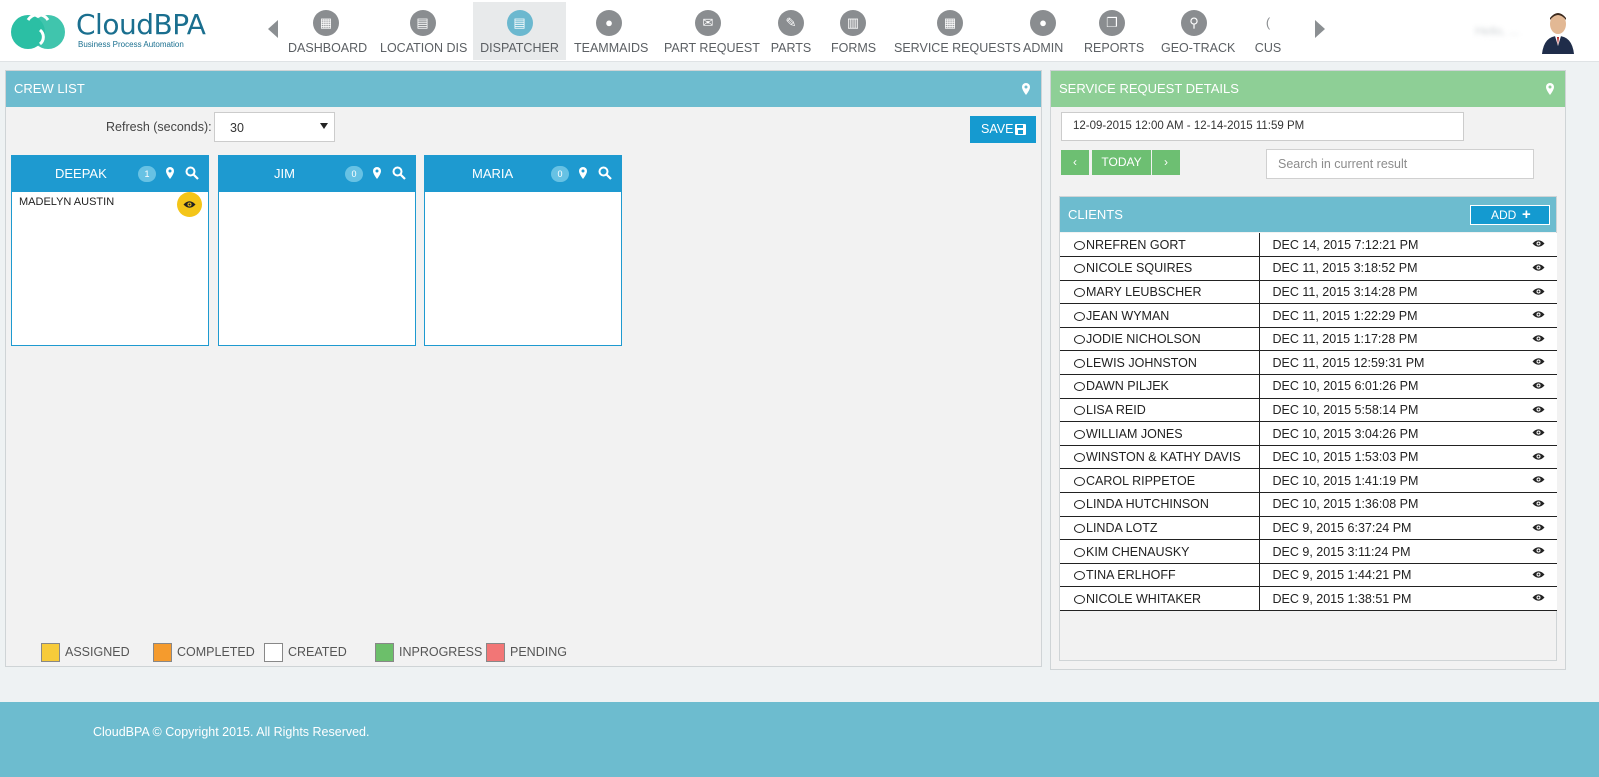 The image size is (1599, 777). I want to click on search-input, so click(1400, 164).